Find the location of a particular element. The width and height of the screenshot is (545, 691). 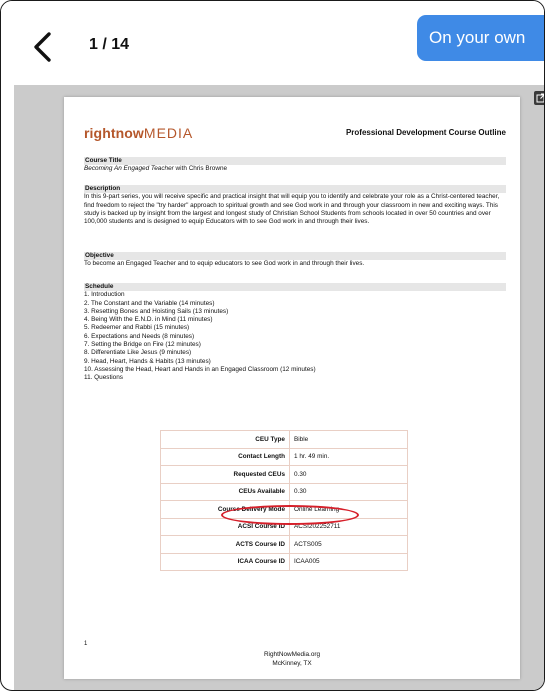

list-item: 6. Expectations and Needs (8 minutes) is located at coordinates (139, 336).